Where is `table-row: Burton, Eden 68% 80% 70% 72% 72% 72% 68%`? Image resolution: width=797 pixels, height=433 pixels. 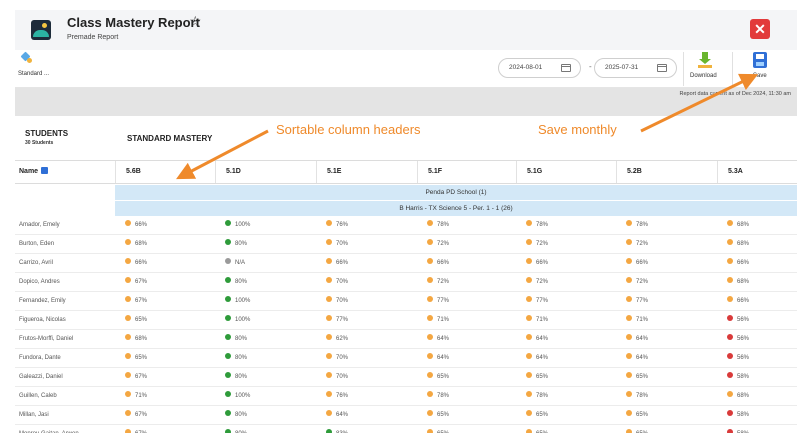 table-row: Burton, Eden 68% 80% 70% 72% 72% 72% 68% is located at coordinates (406, 244).